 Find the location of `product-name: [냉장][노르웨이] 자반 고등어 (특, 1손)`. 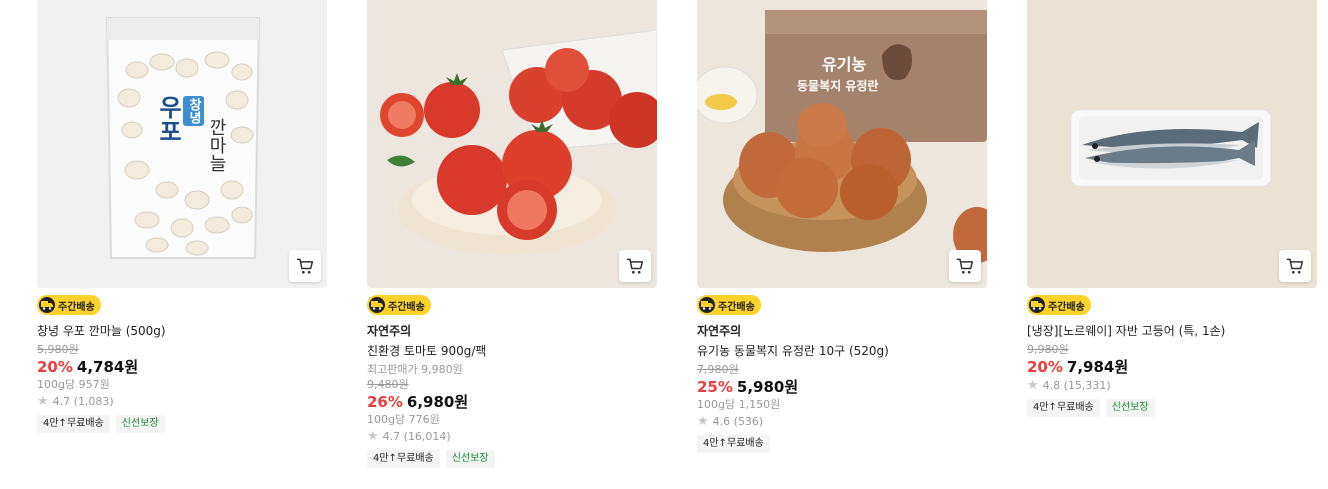

product-name: [냉장][노르웨이] 자반 고등어 (특, 1손) is located at coordinates (1172, 331).